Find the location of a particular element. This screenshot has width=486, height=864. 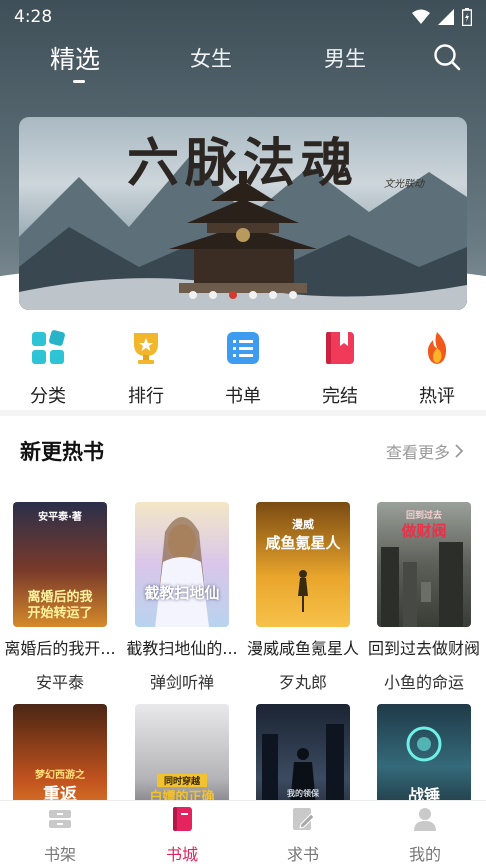

book-card: 漫威 咸鱼氪星人 漫威咸鱼氪星人 歹丸郎 is located at coordinates (303, 597).